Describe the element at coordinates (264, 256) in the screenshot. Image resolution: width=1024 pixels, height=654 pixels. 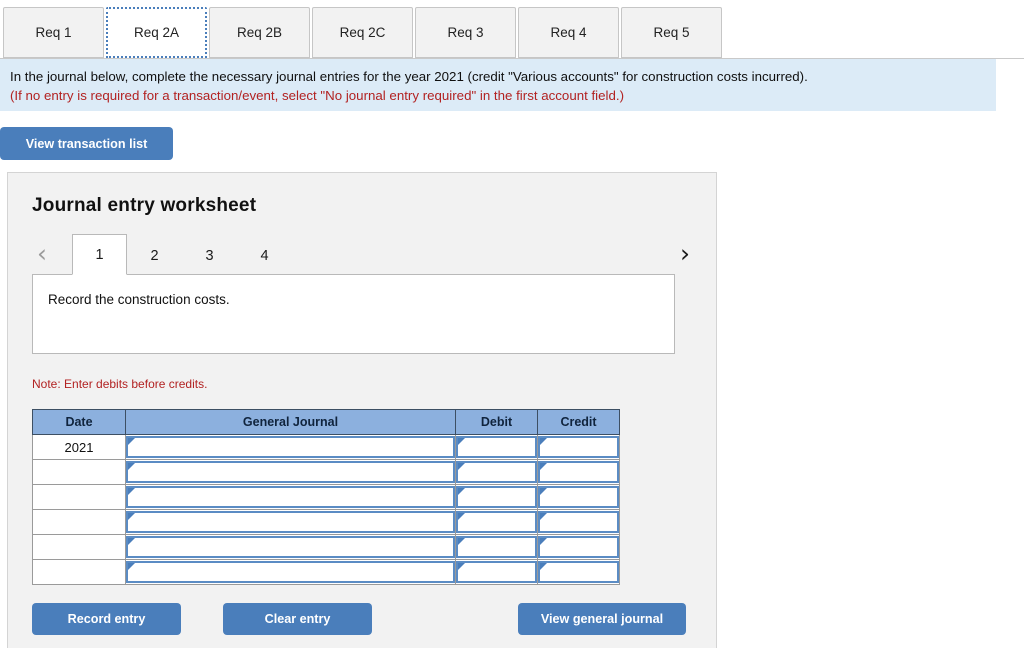
I see `worksheet-page-tab-4: 4` at that location.